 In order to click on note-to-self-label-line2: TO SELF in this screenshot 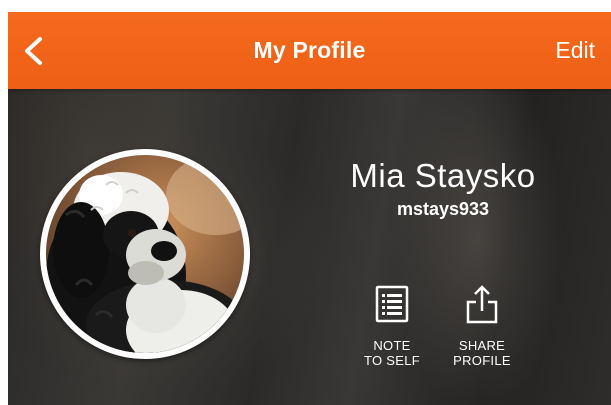, I will do `click(392, 360)`.